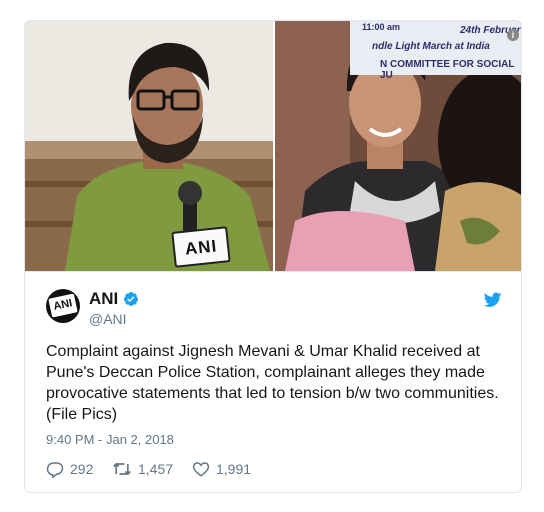  Describe the element at coordinates (234, 469) in the screenshot. I see `like-count: 1,991` at that location.